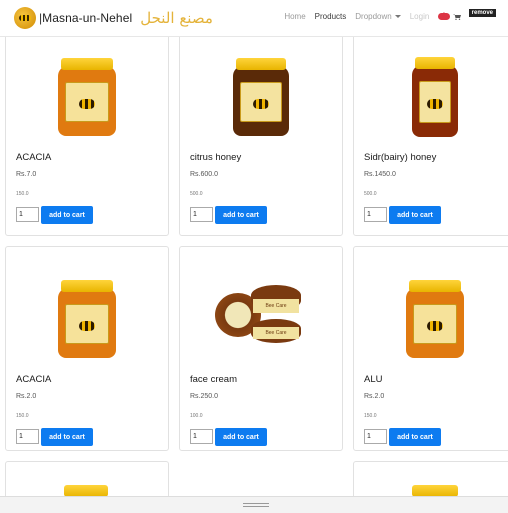 The width and height of the screenshot is (508, 513). What do you see at coordinates (331, 16) in the screenshot?
I see `nav-products: Products` at bounding box center [331, 16].